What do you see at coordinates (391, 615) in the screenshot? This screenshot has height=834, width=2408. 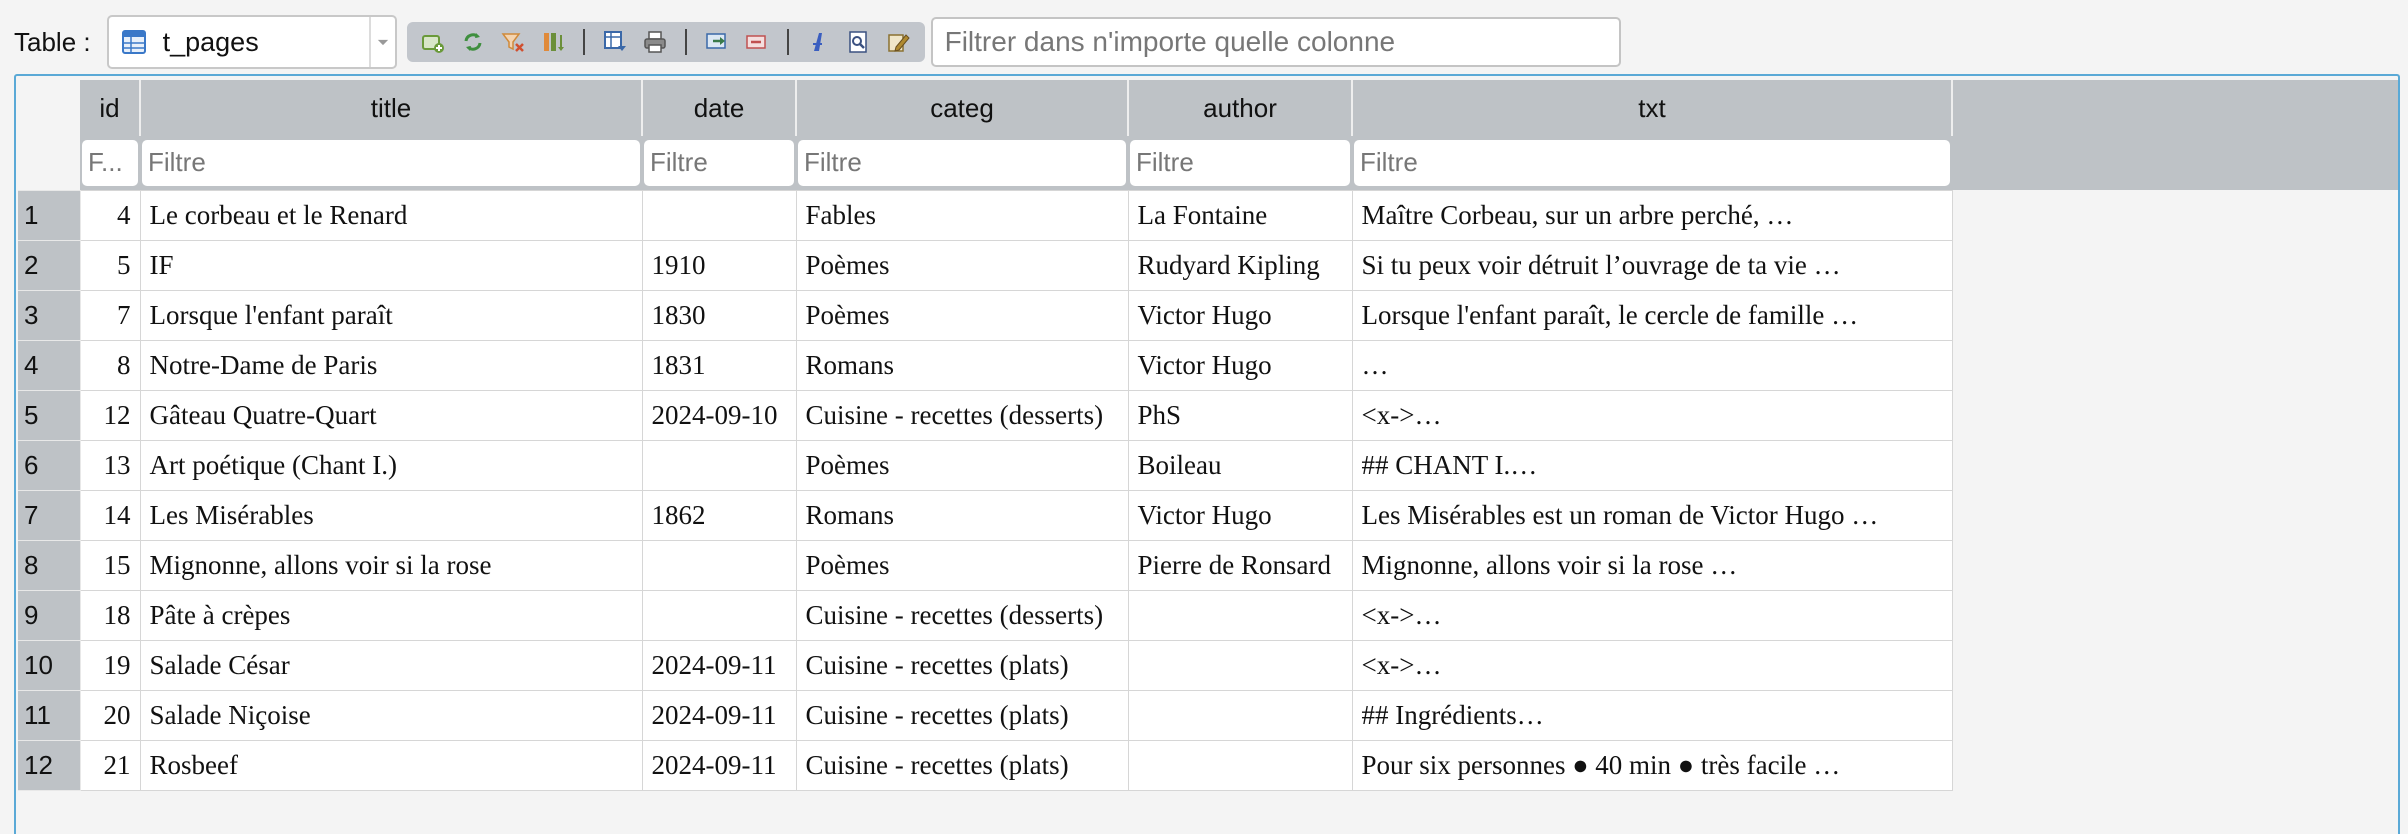 I see `cell-title: Pâte à crèpes` at bounding box center [391, 615].